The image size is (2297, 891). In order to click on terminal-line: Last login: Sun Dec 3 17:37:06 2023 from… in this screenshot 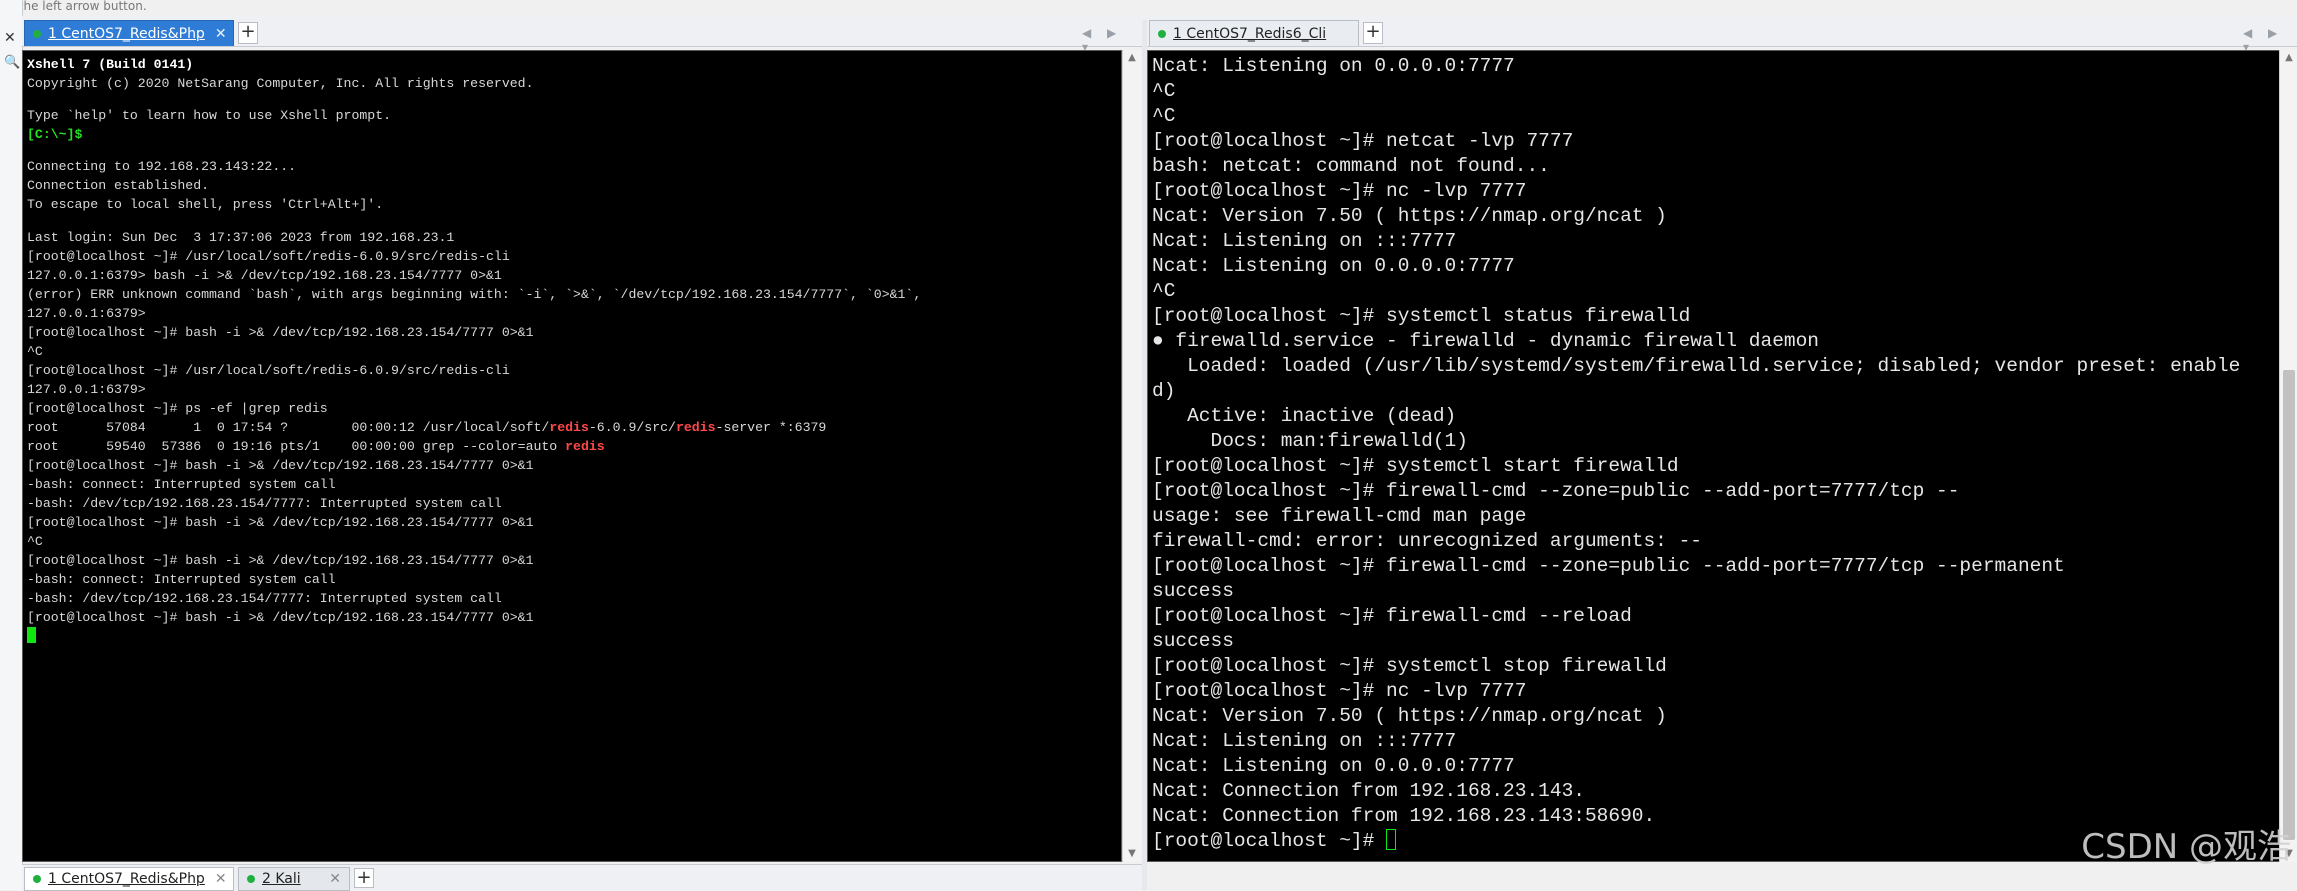, I will do `click(241, 237)`.